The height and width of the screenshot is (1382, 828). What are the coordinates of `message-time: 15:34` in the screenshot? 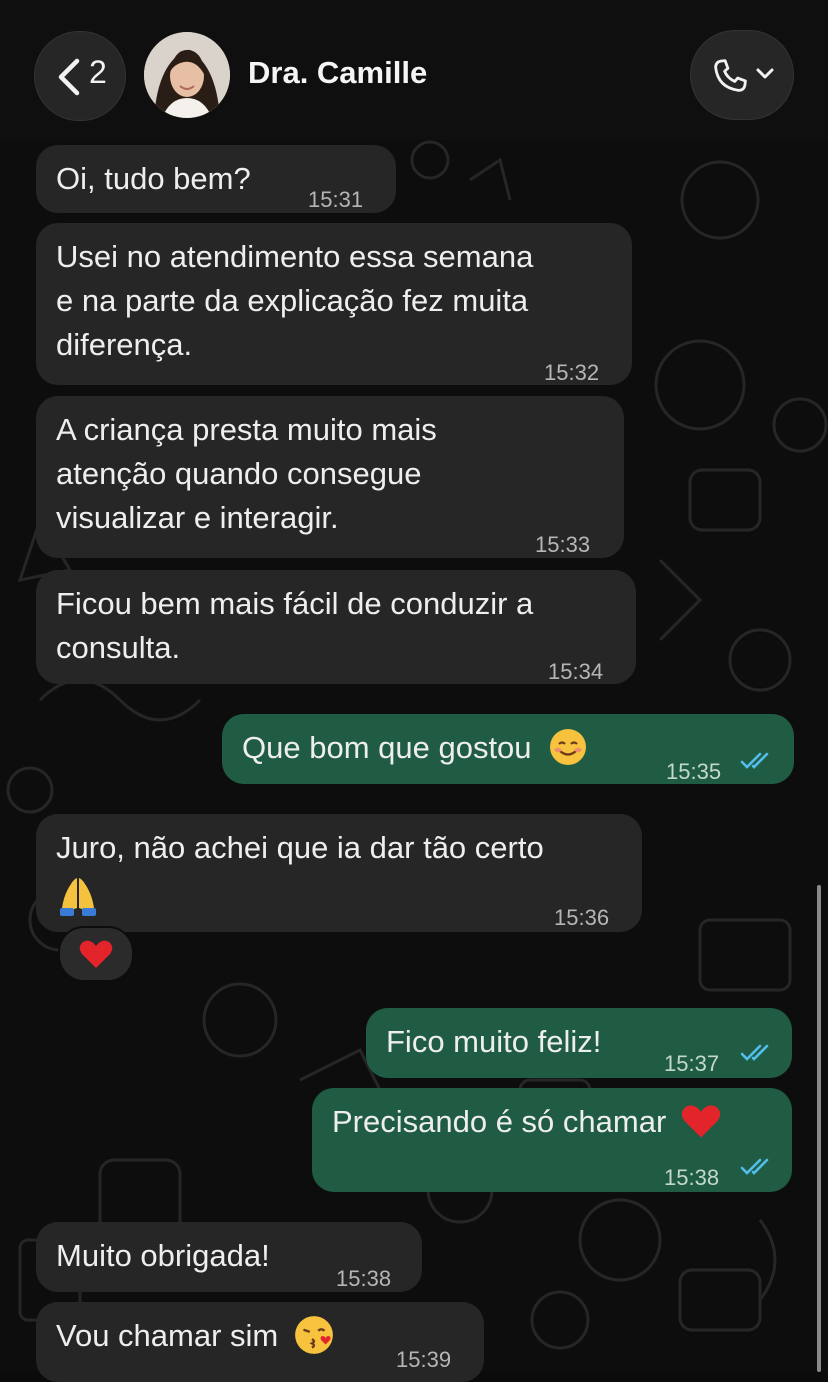 It's located at (576, 671).